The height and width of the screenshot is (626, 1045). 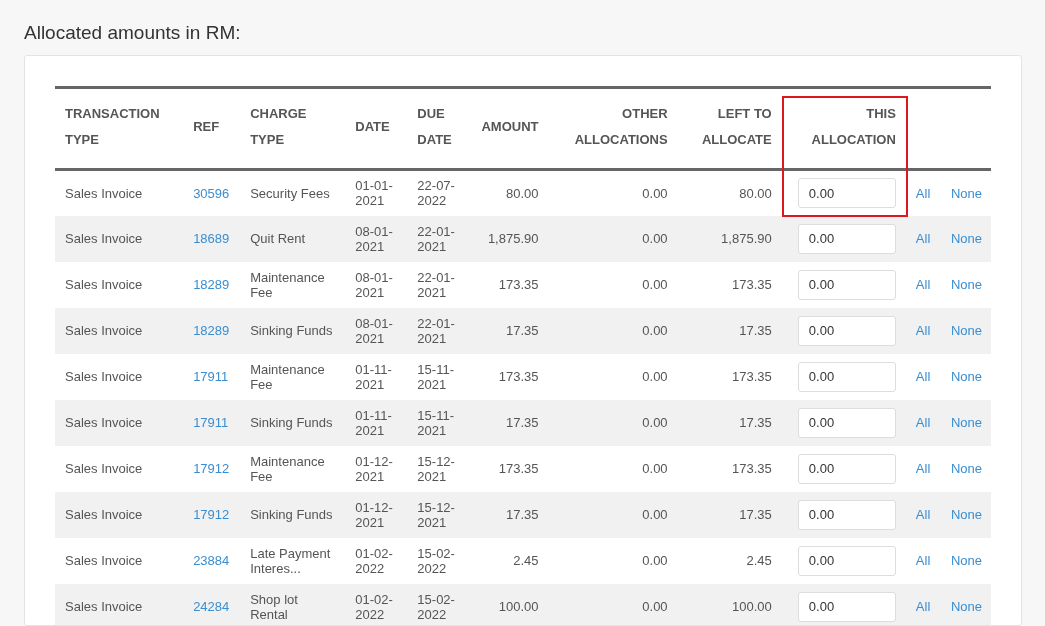 What do you see at coordinates (278, 238) in the screenshot?
I see `table-cell: Quit Rent` at bounding box center [278, 238].